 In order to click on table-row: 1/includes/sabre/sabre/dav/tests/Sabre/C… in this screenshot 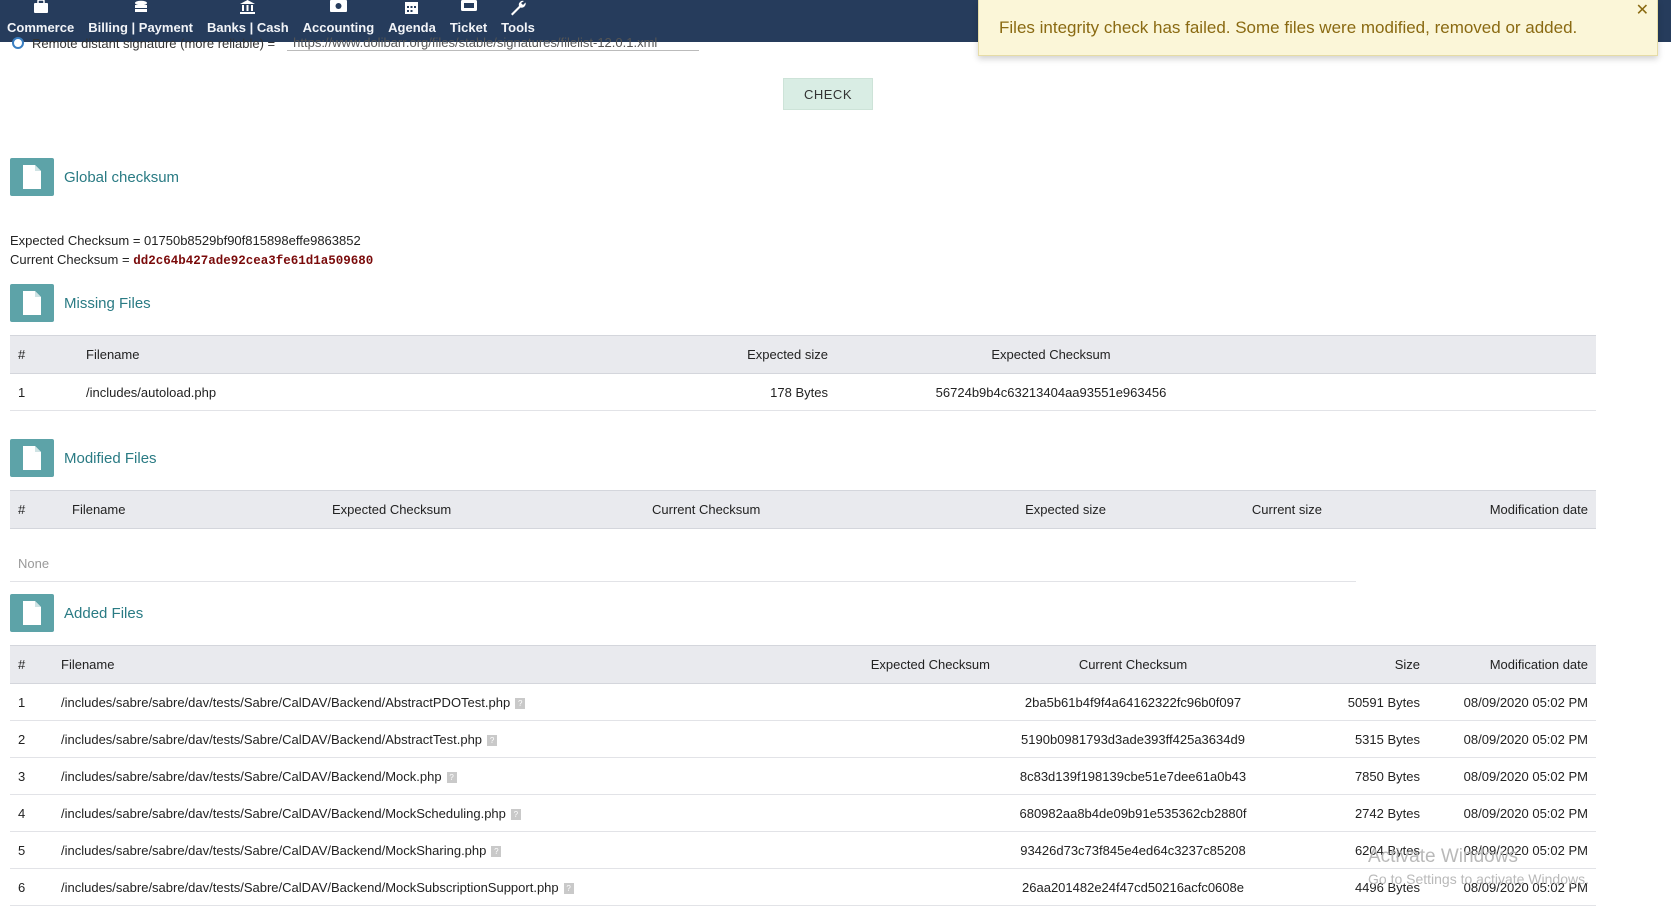, I will do `click(803, 702)`.